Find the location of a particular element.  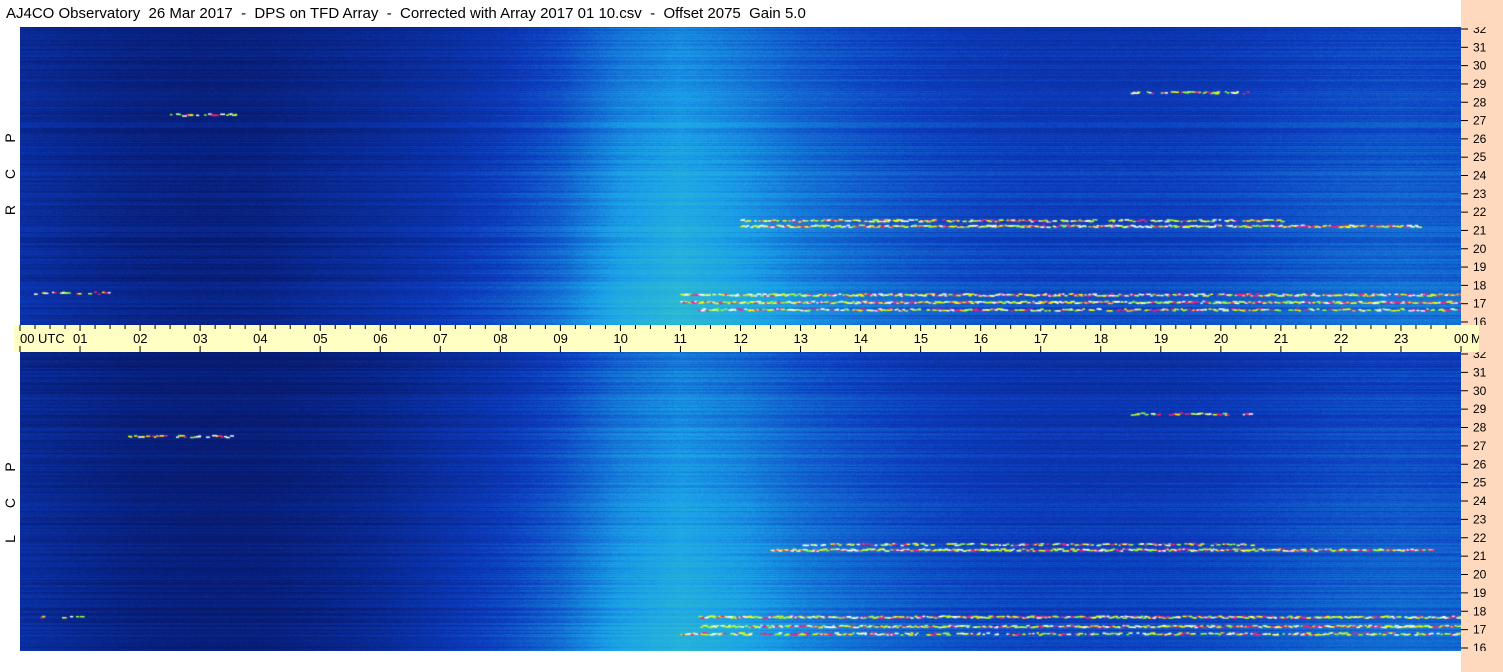

lcp-frequency-axis-svg: 32 31 30 29 28 27 26 25 24 23 22 21 20 19 18 17 16 is located at coordinates (1474, 501).